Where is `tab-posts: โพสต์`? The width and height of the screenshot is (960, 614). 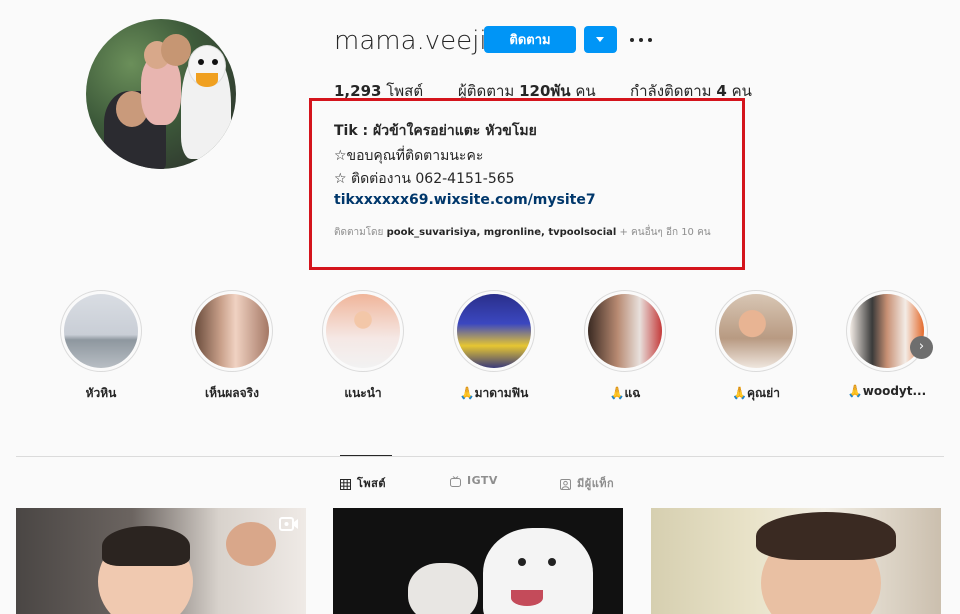 tab-posts: โพสต์ is located at coordinates (363, 483).